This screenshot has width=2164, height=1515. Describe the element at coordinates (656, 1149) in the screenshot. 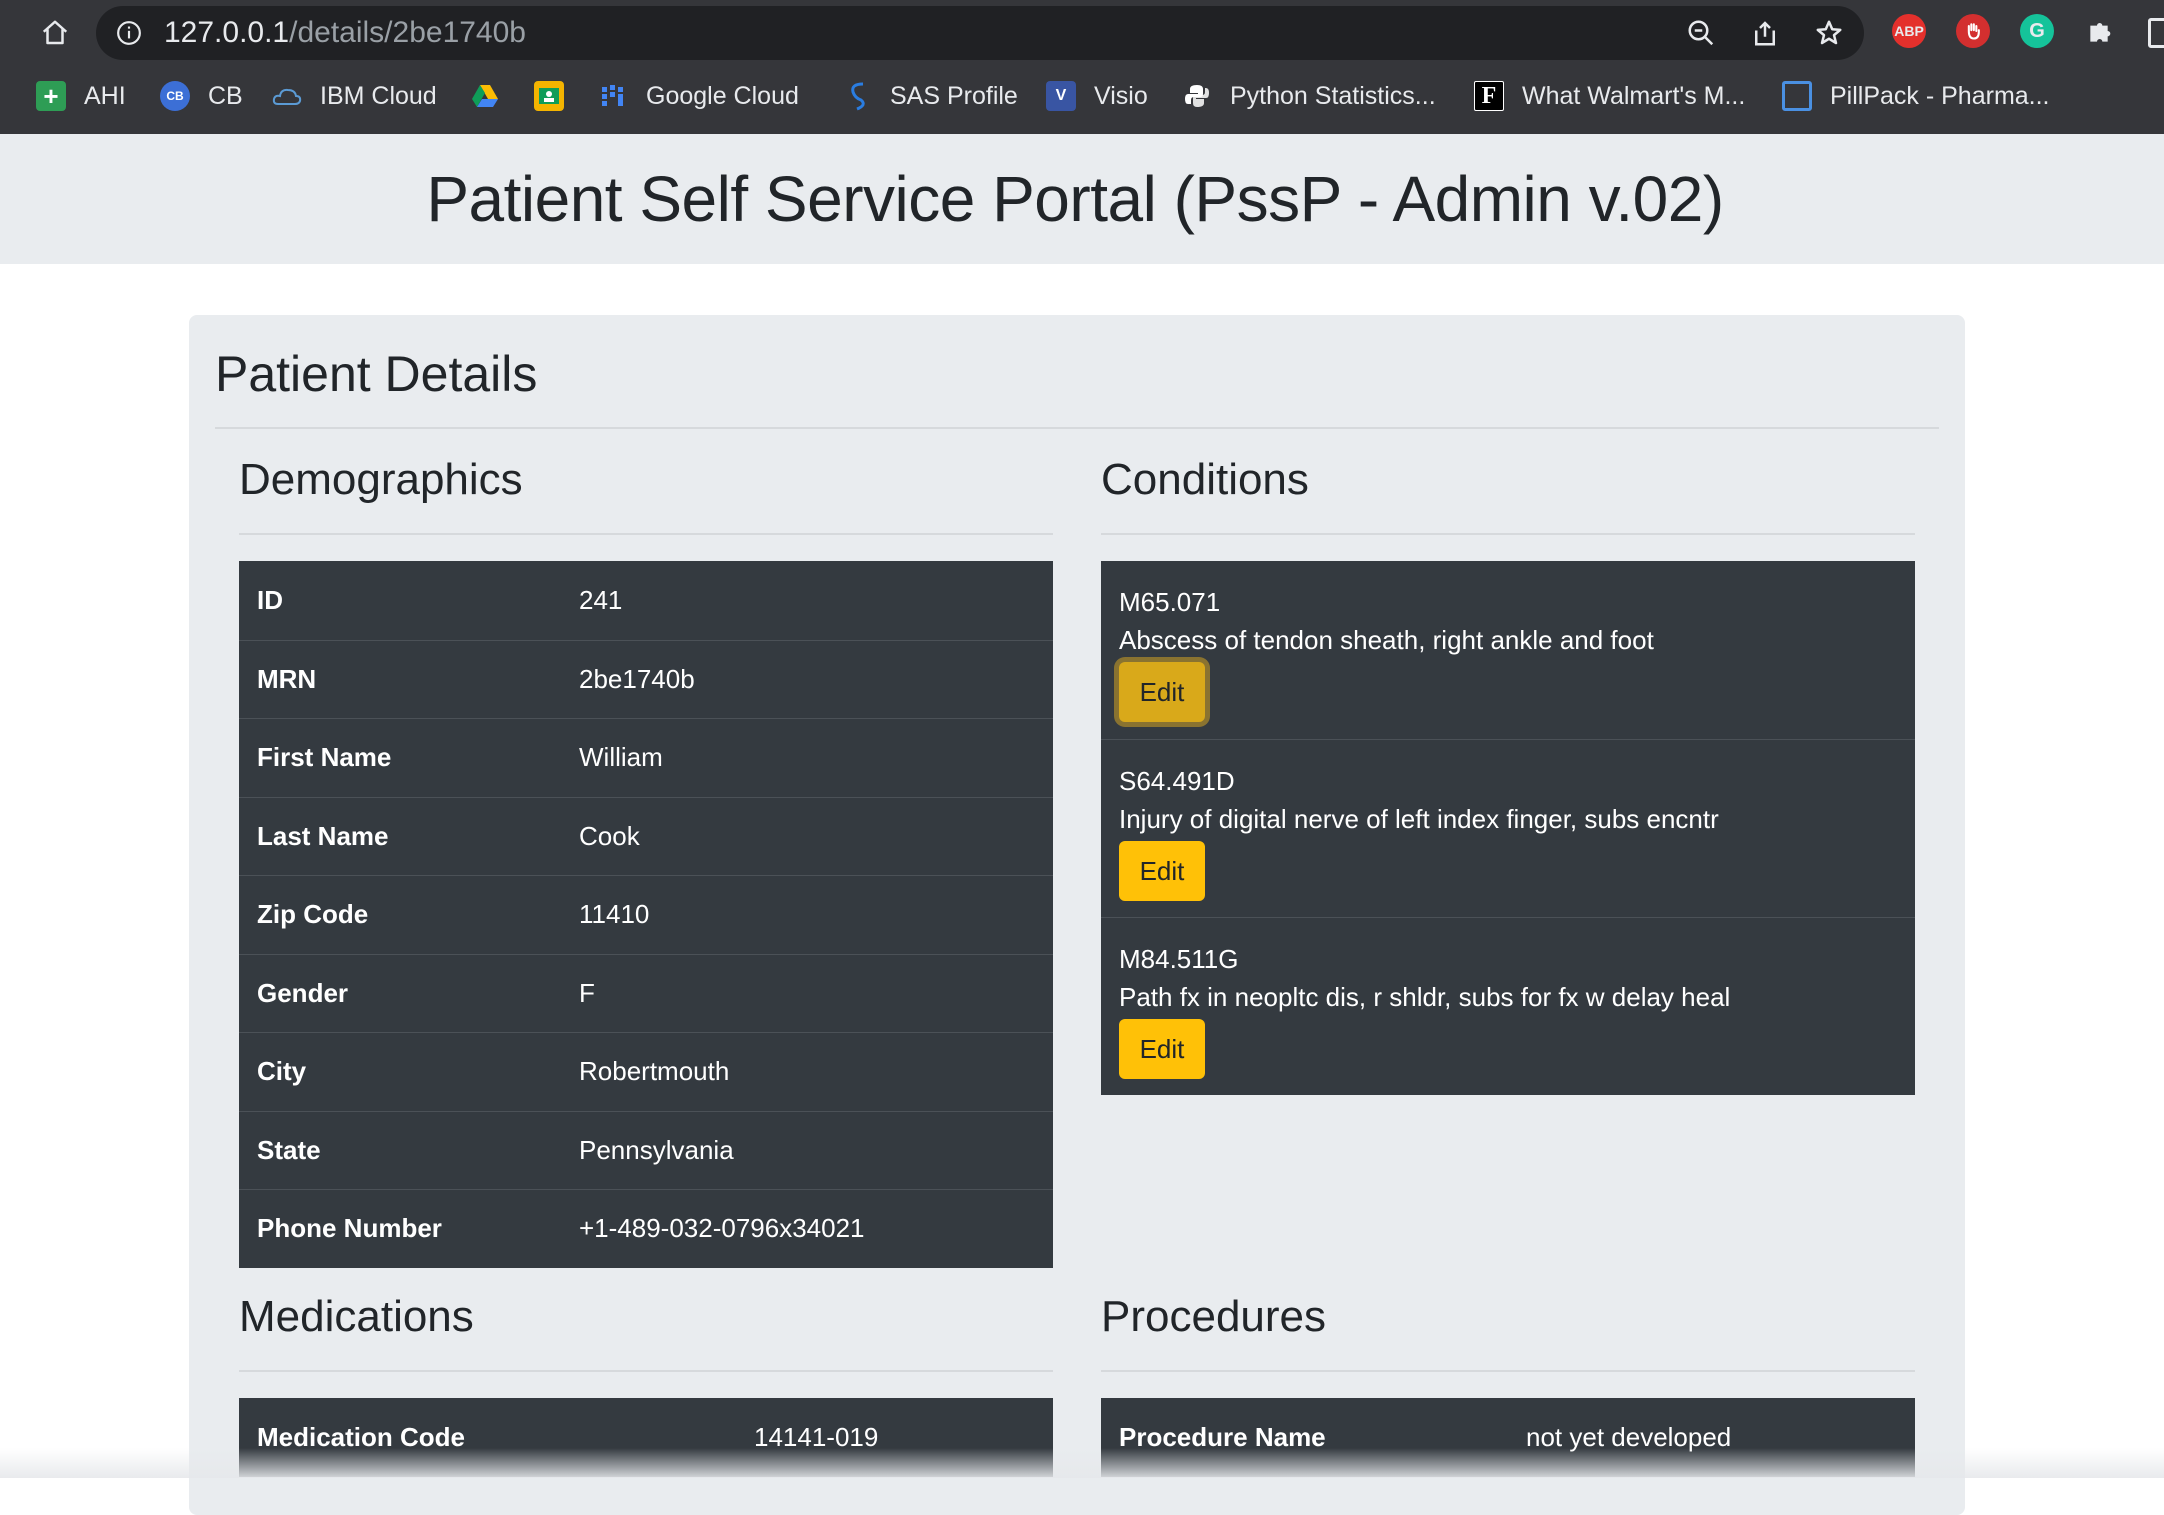

I see `row-value: Pennsylvania` at that location.